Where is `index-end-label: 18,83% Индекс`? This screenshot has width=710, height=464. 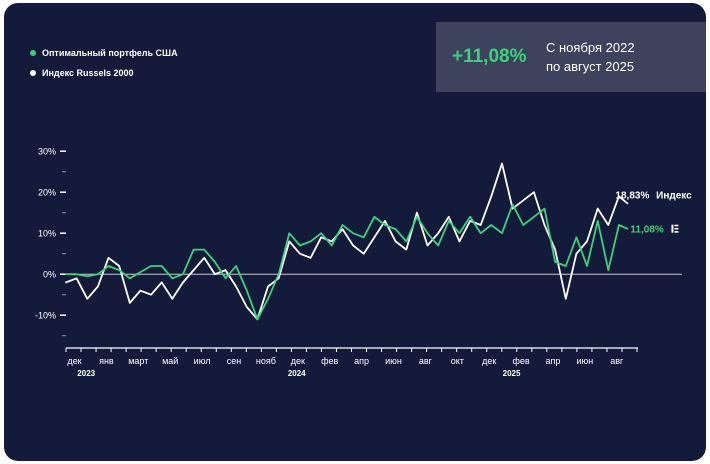 index-end-label: 18,83% Индекс is located at coordinates (653, 195).